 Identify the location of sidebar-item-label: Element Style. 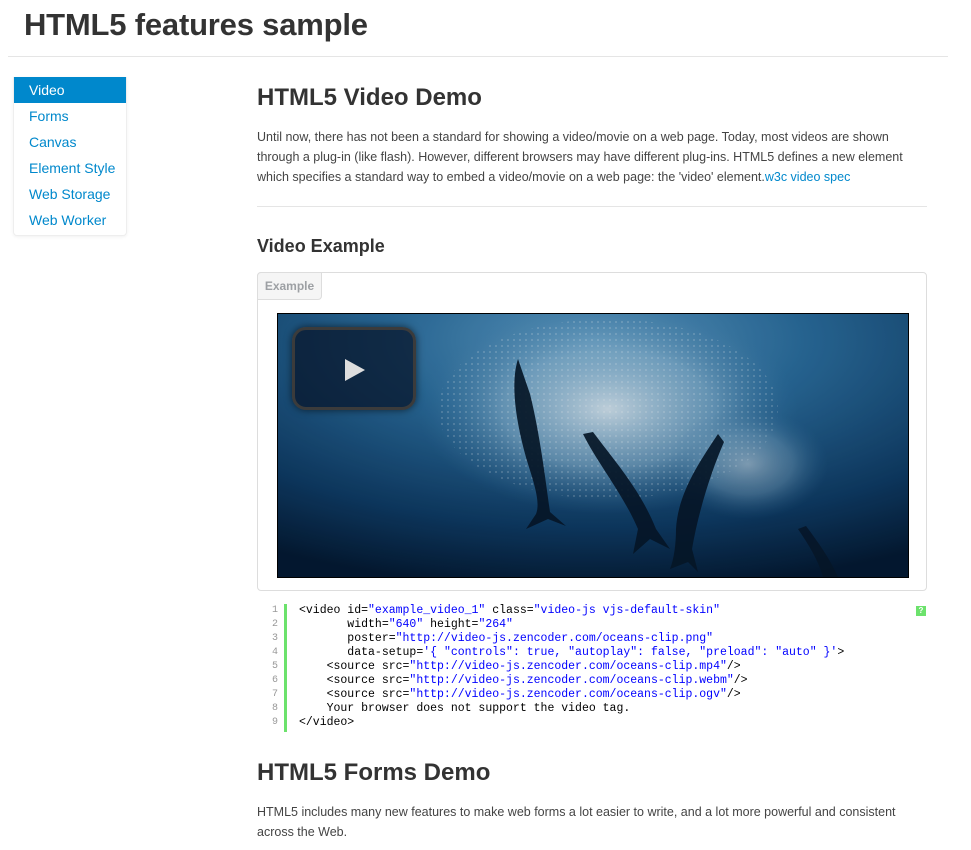
(70, 168).